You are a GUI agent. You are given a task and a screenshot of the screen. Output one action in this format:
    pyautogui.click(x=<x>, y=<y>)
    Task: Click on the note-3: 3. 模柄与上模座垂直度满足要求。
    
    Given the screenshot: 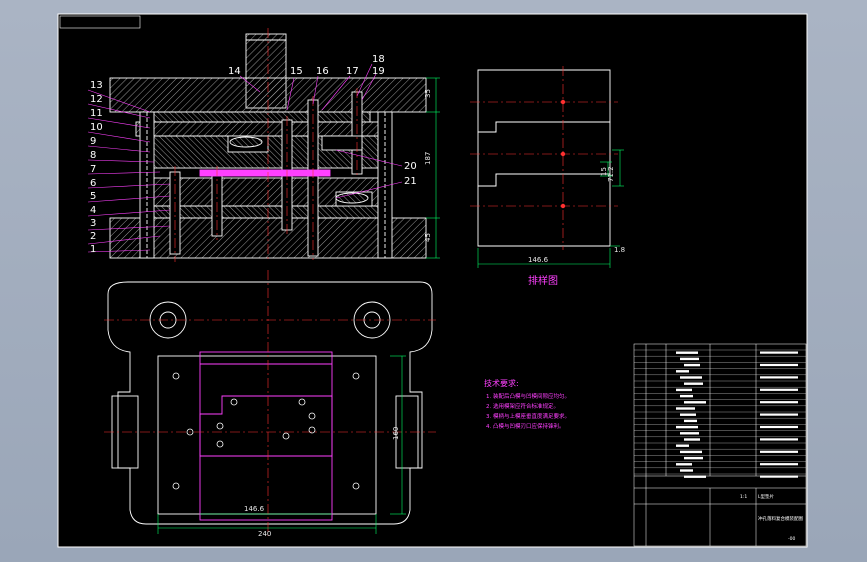 What is the action you would take?
    pyautogui.click(x=528, y=416)
    